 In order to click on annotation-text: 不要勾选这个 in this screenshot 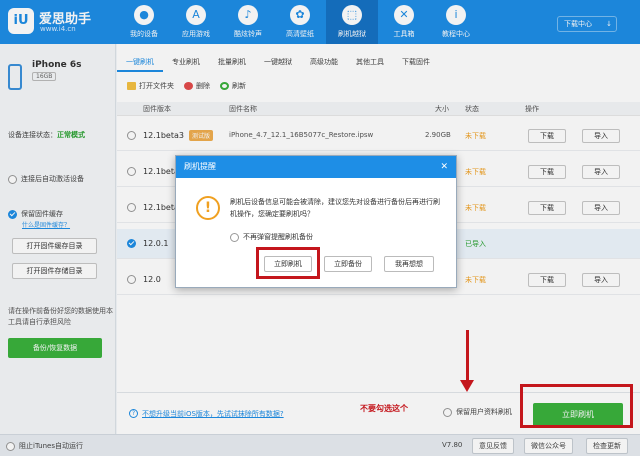, I will do `click(384, 408)`.